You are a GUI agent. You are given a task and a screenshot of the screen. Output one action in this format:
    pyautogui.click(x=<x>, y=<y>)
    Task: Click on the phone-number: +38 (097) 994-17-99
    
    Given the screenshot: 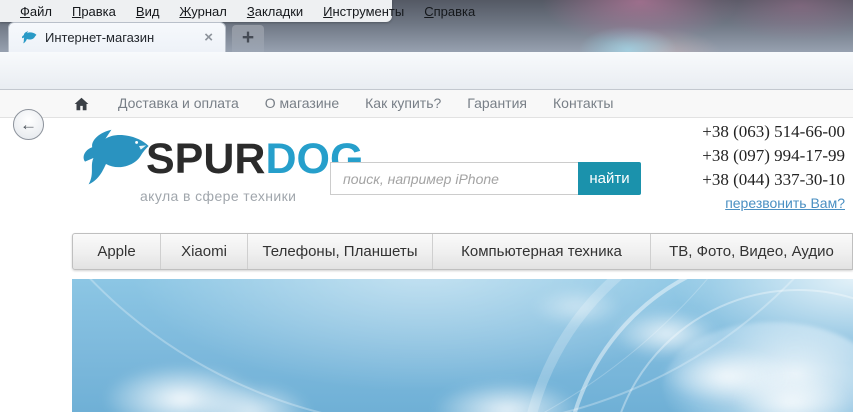 What is the action you would take?
    pyautogui.click(x=773, y=155)
    